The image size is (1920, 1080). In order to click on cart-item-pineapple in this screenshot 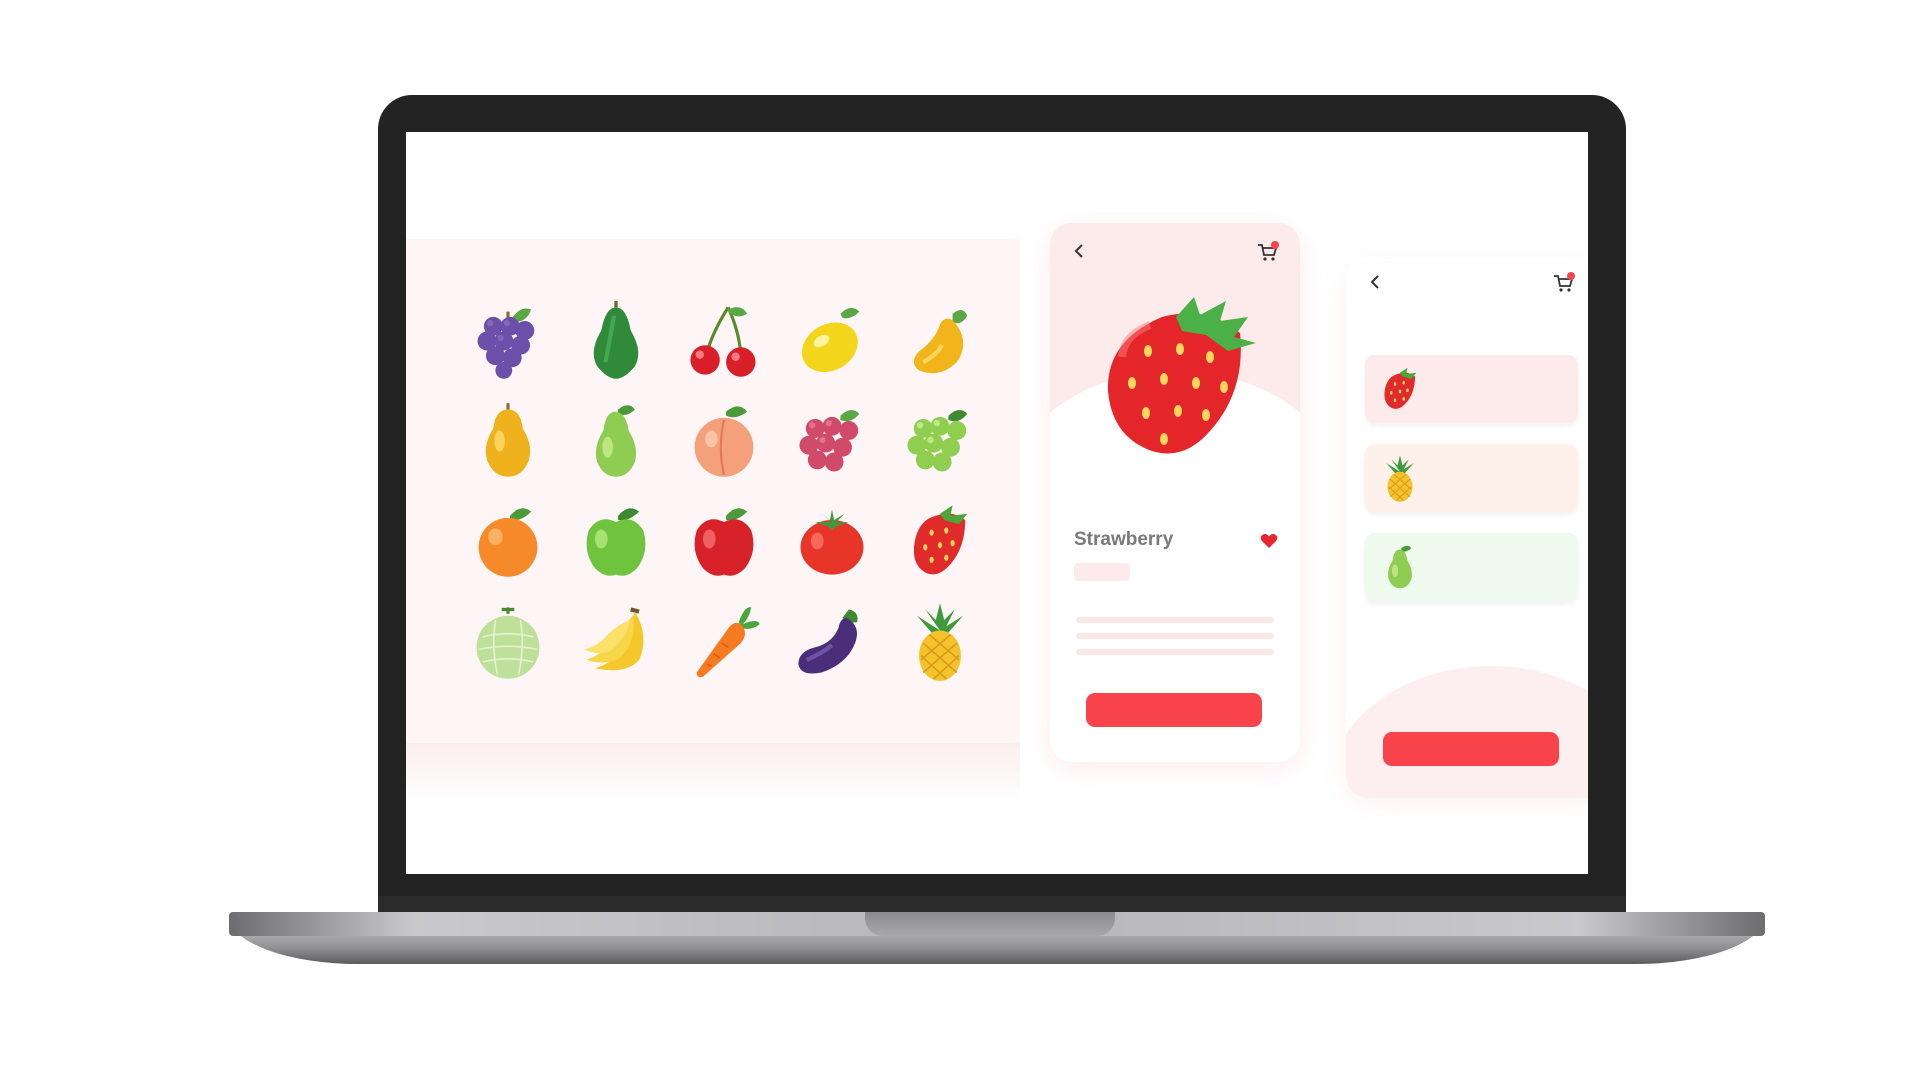, I will do `click(1471, 478)`.